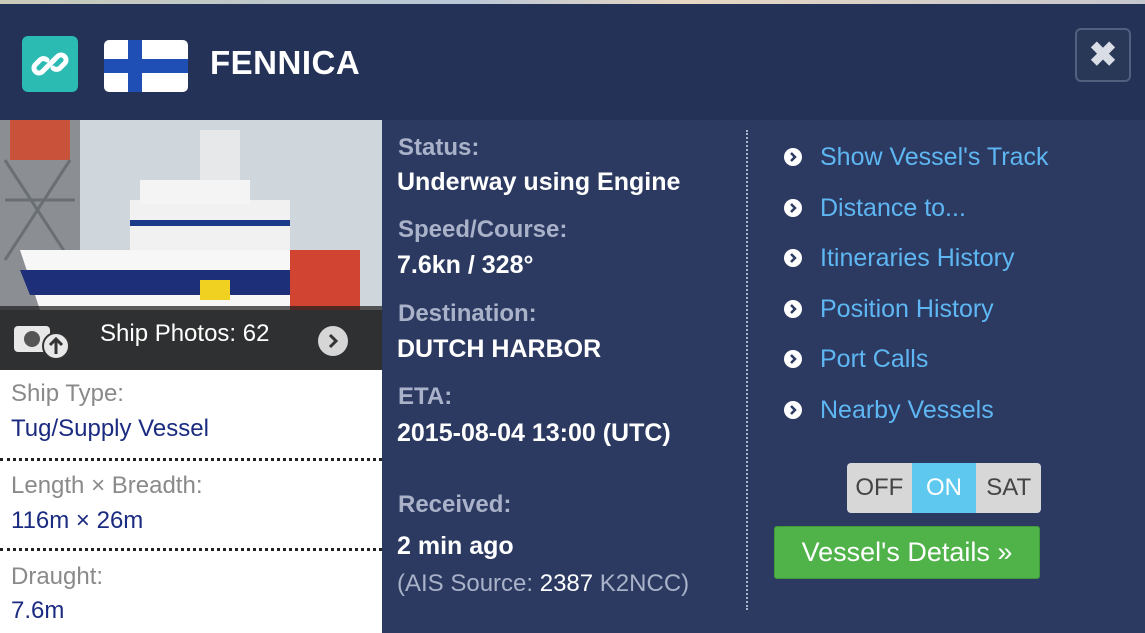  I want to click on dimensions-label: Length × Breadth:, so click(107, 485).